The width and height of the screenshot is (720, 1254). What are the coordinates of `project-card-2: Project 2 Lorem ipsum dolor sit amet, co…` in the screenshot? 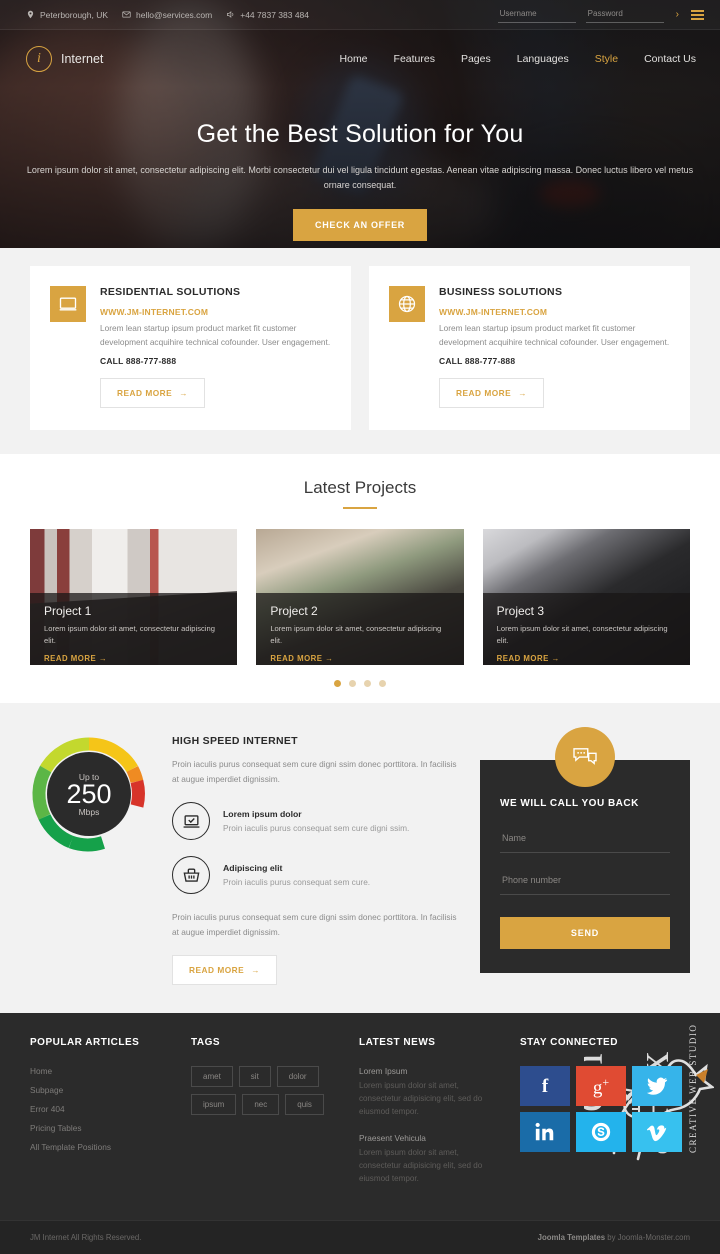 It's located at (360, 597).